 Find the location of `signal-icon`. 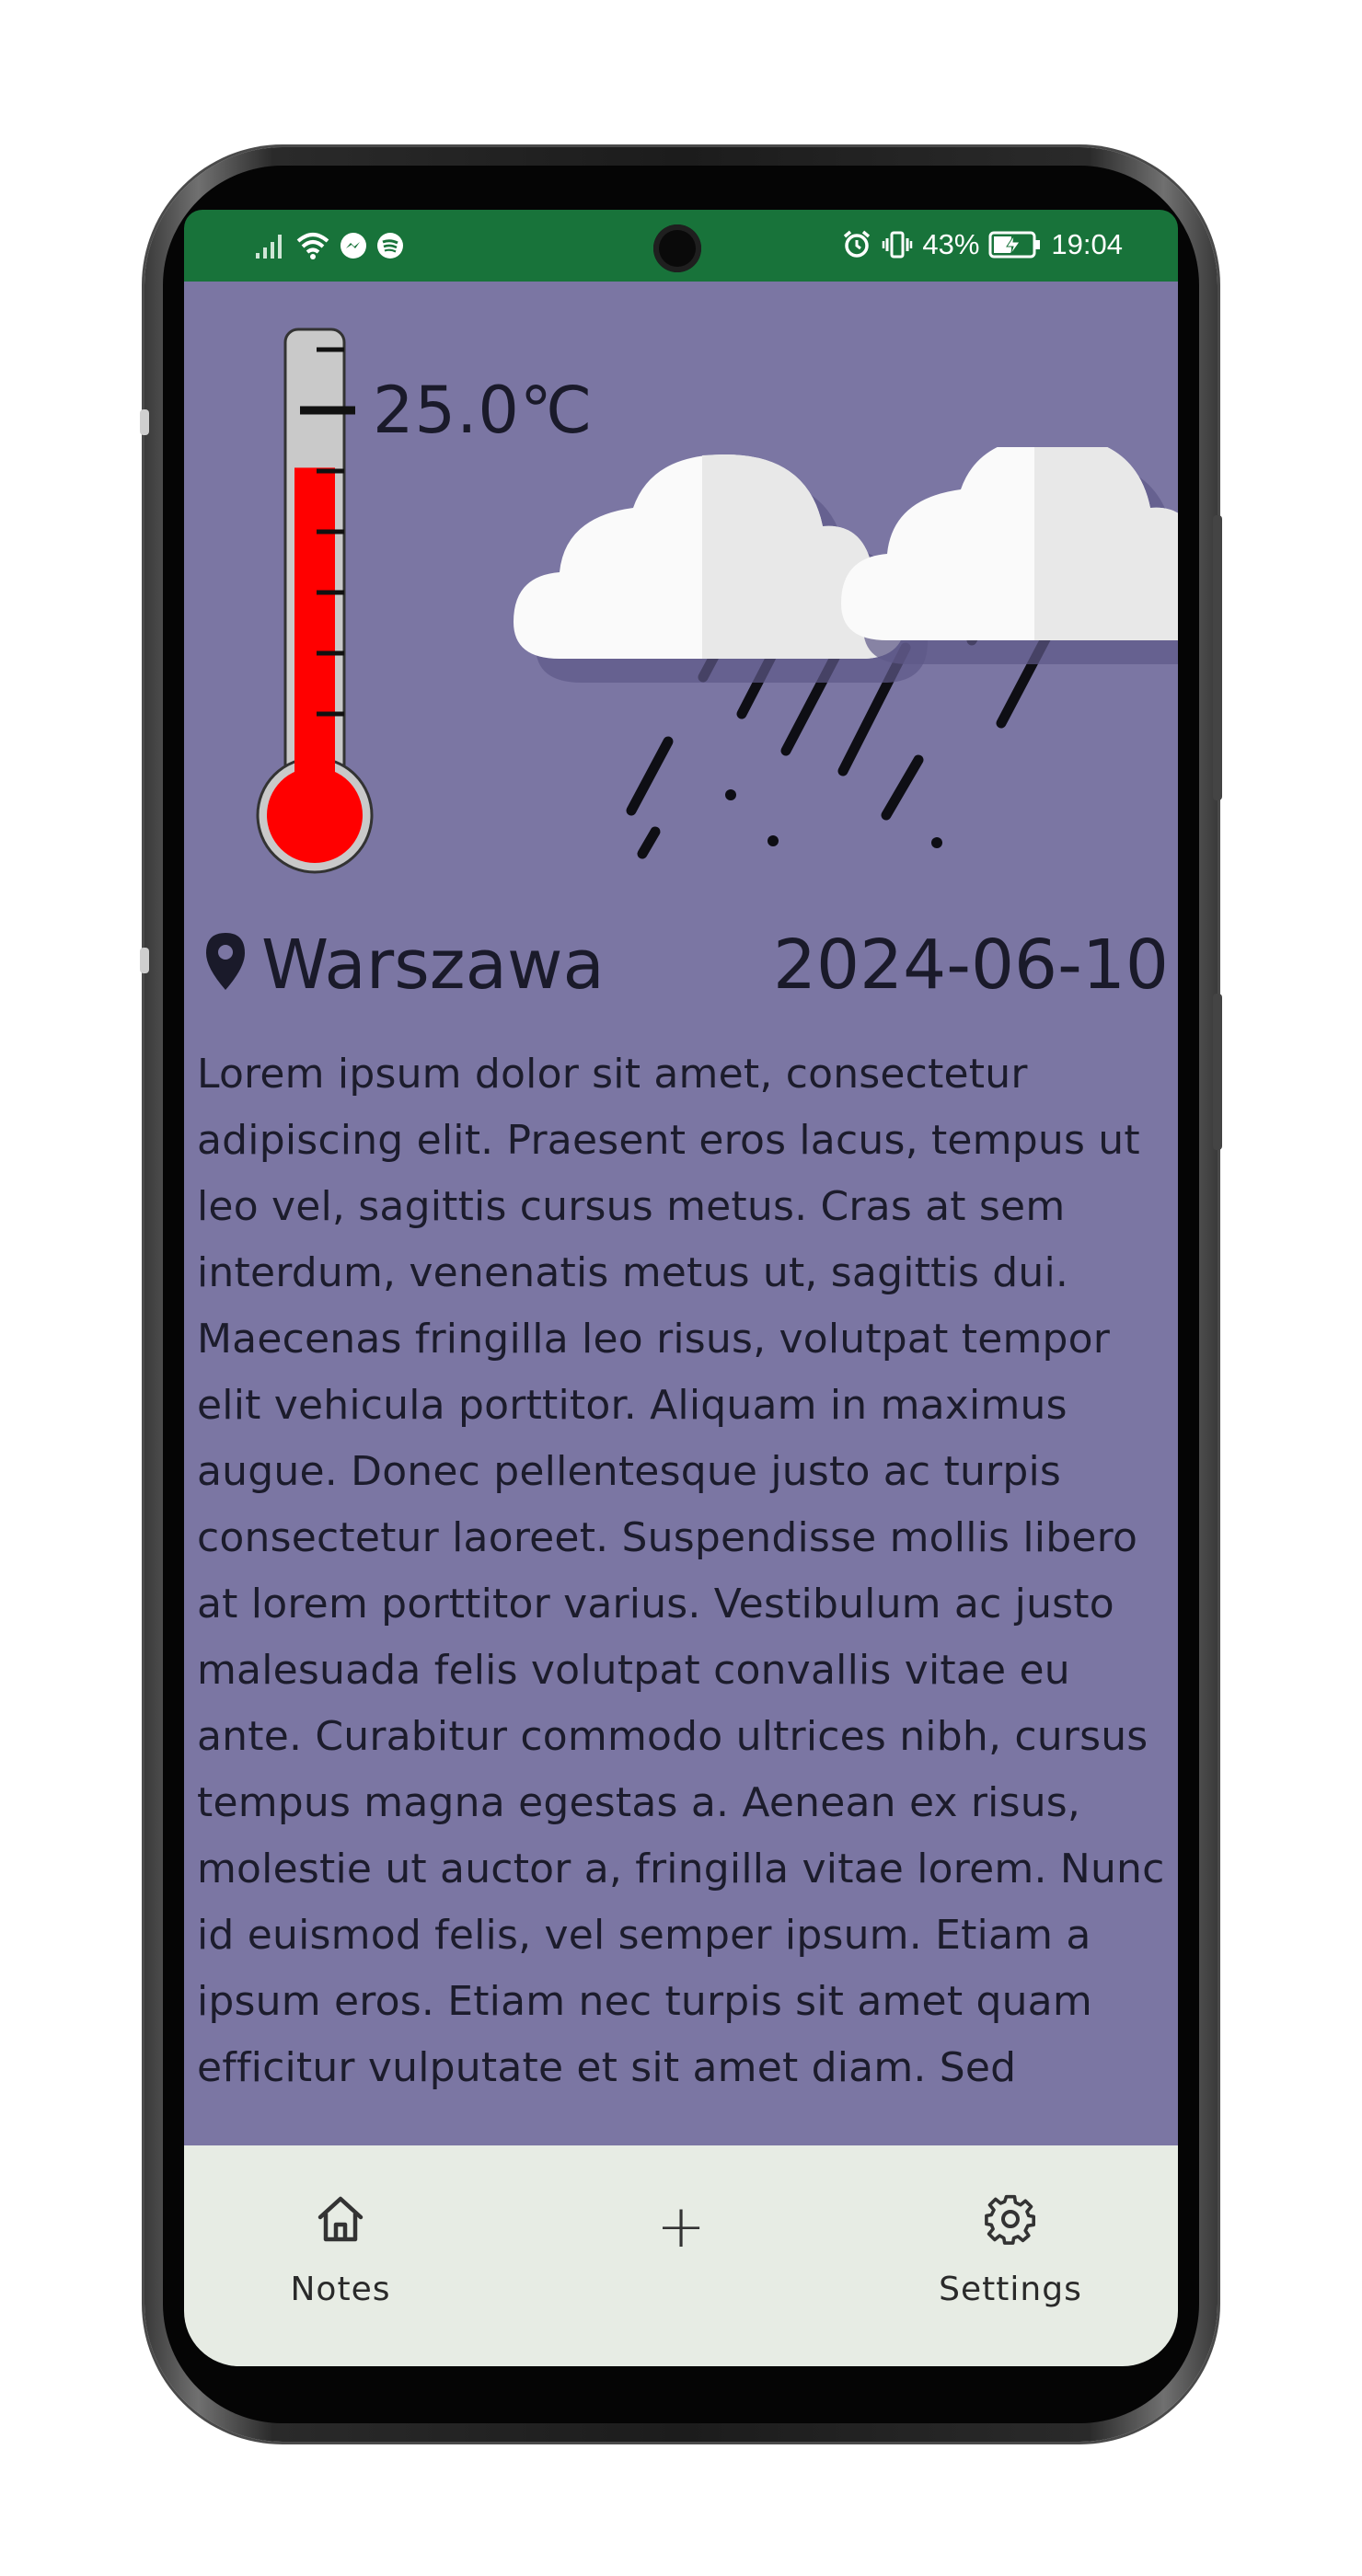

signal-icon is located at coordinates (269, 247).